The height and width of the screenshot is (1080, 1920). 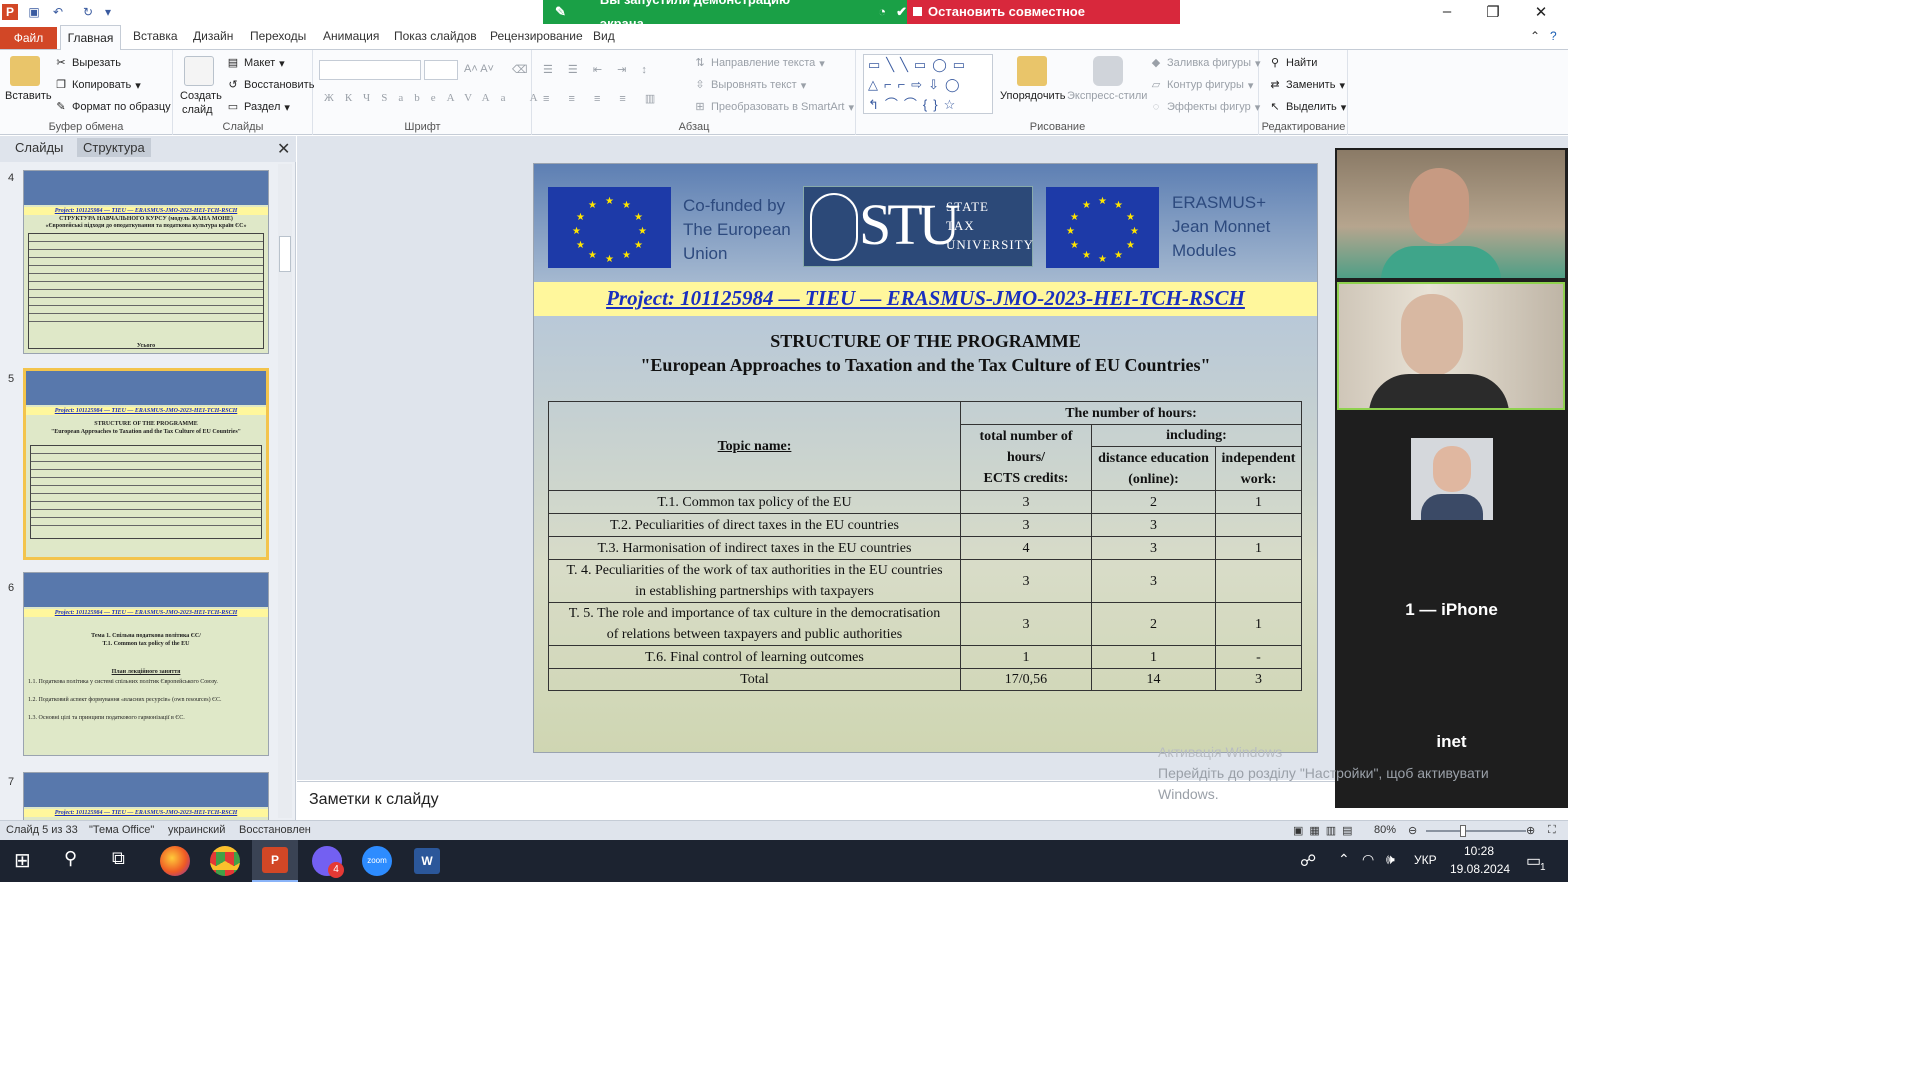 What do you see at coordinates (1493, 12) in the screenshot?
I see `maximize-button: ❐` at bounding box center [1493, 12].